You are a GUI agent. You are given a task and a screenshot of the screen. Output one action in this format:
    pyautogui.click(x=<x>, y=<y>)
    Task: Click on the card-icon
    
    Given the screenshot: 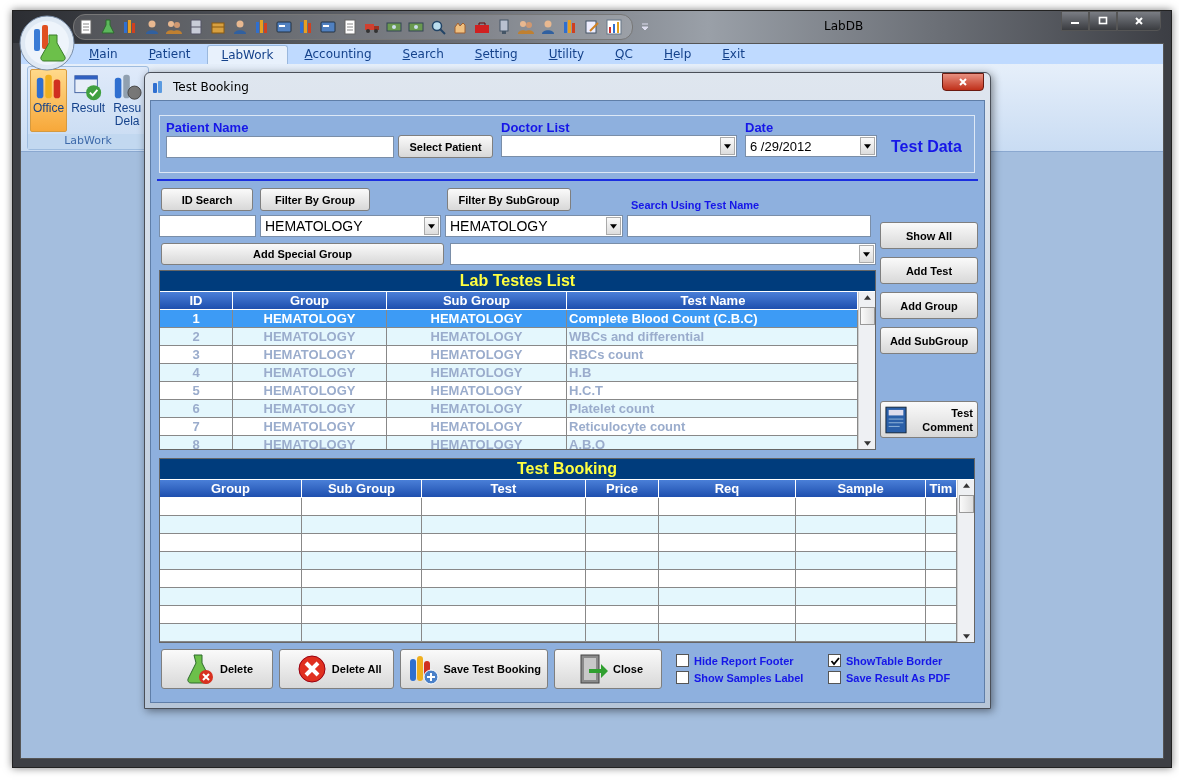 What is the action you would take?
    pyautogui.click(x=328, y=27)
    